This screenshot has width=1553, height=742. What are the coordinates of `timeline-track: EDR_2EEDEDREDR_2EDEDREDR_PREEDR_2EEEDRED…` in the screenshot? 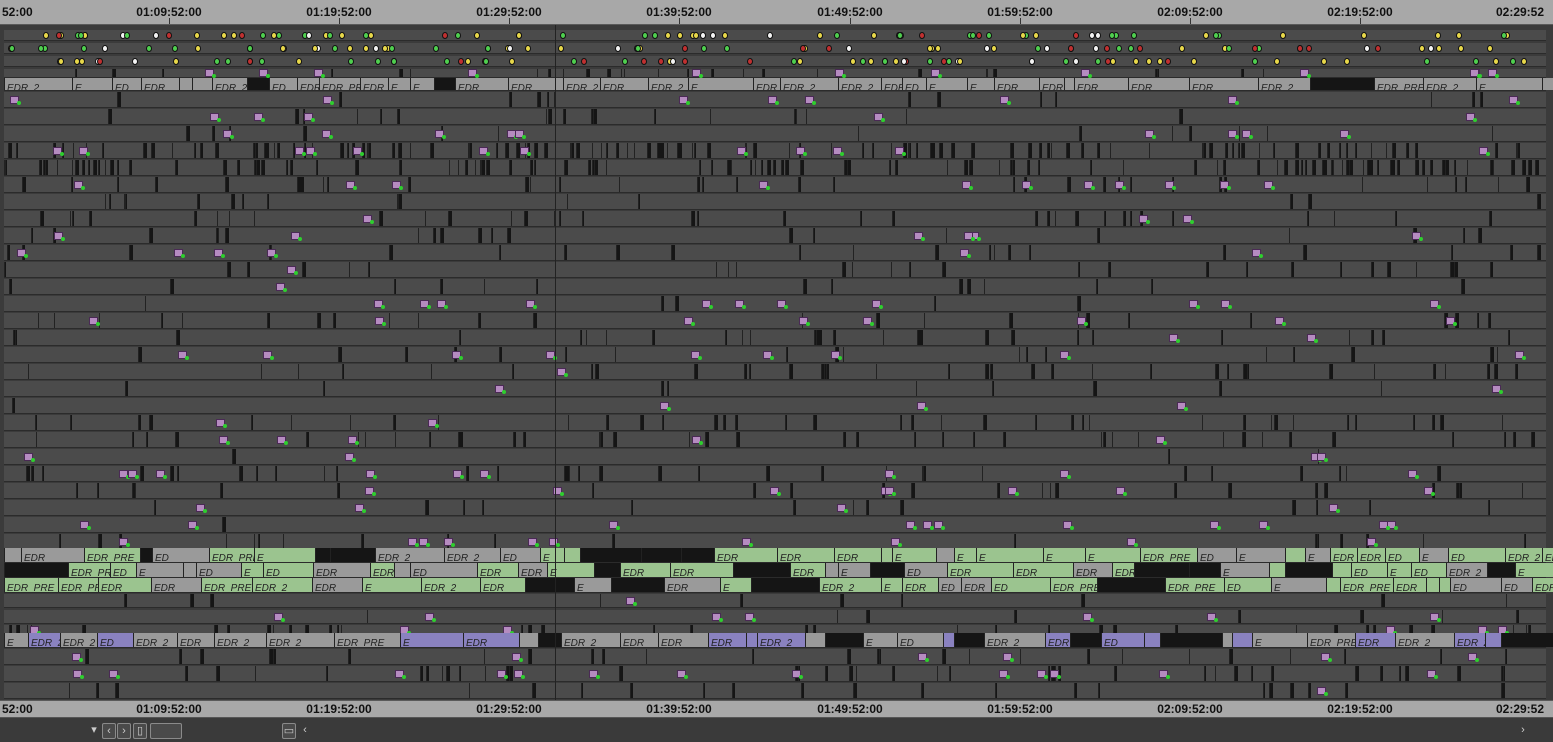 It's located at (778, 84).